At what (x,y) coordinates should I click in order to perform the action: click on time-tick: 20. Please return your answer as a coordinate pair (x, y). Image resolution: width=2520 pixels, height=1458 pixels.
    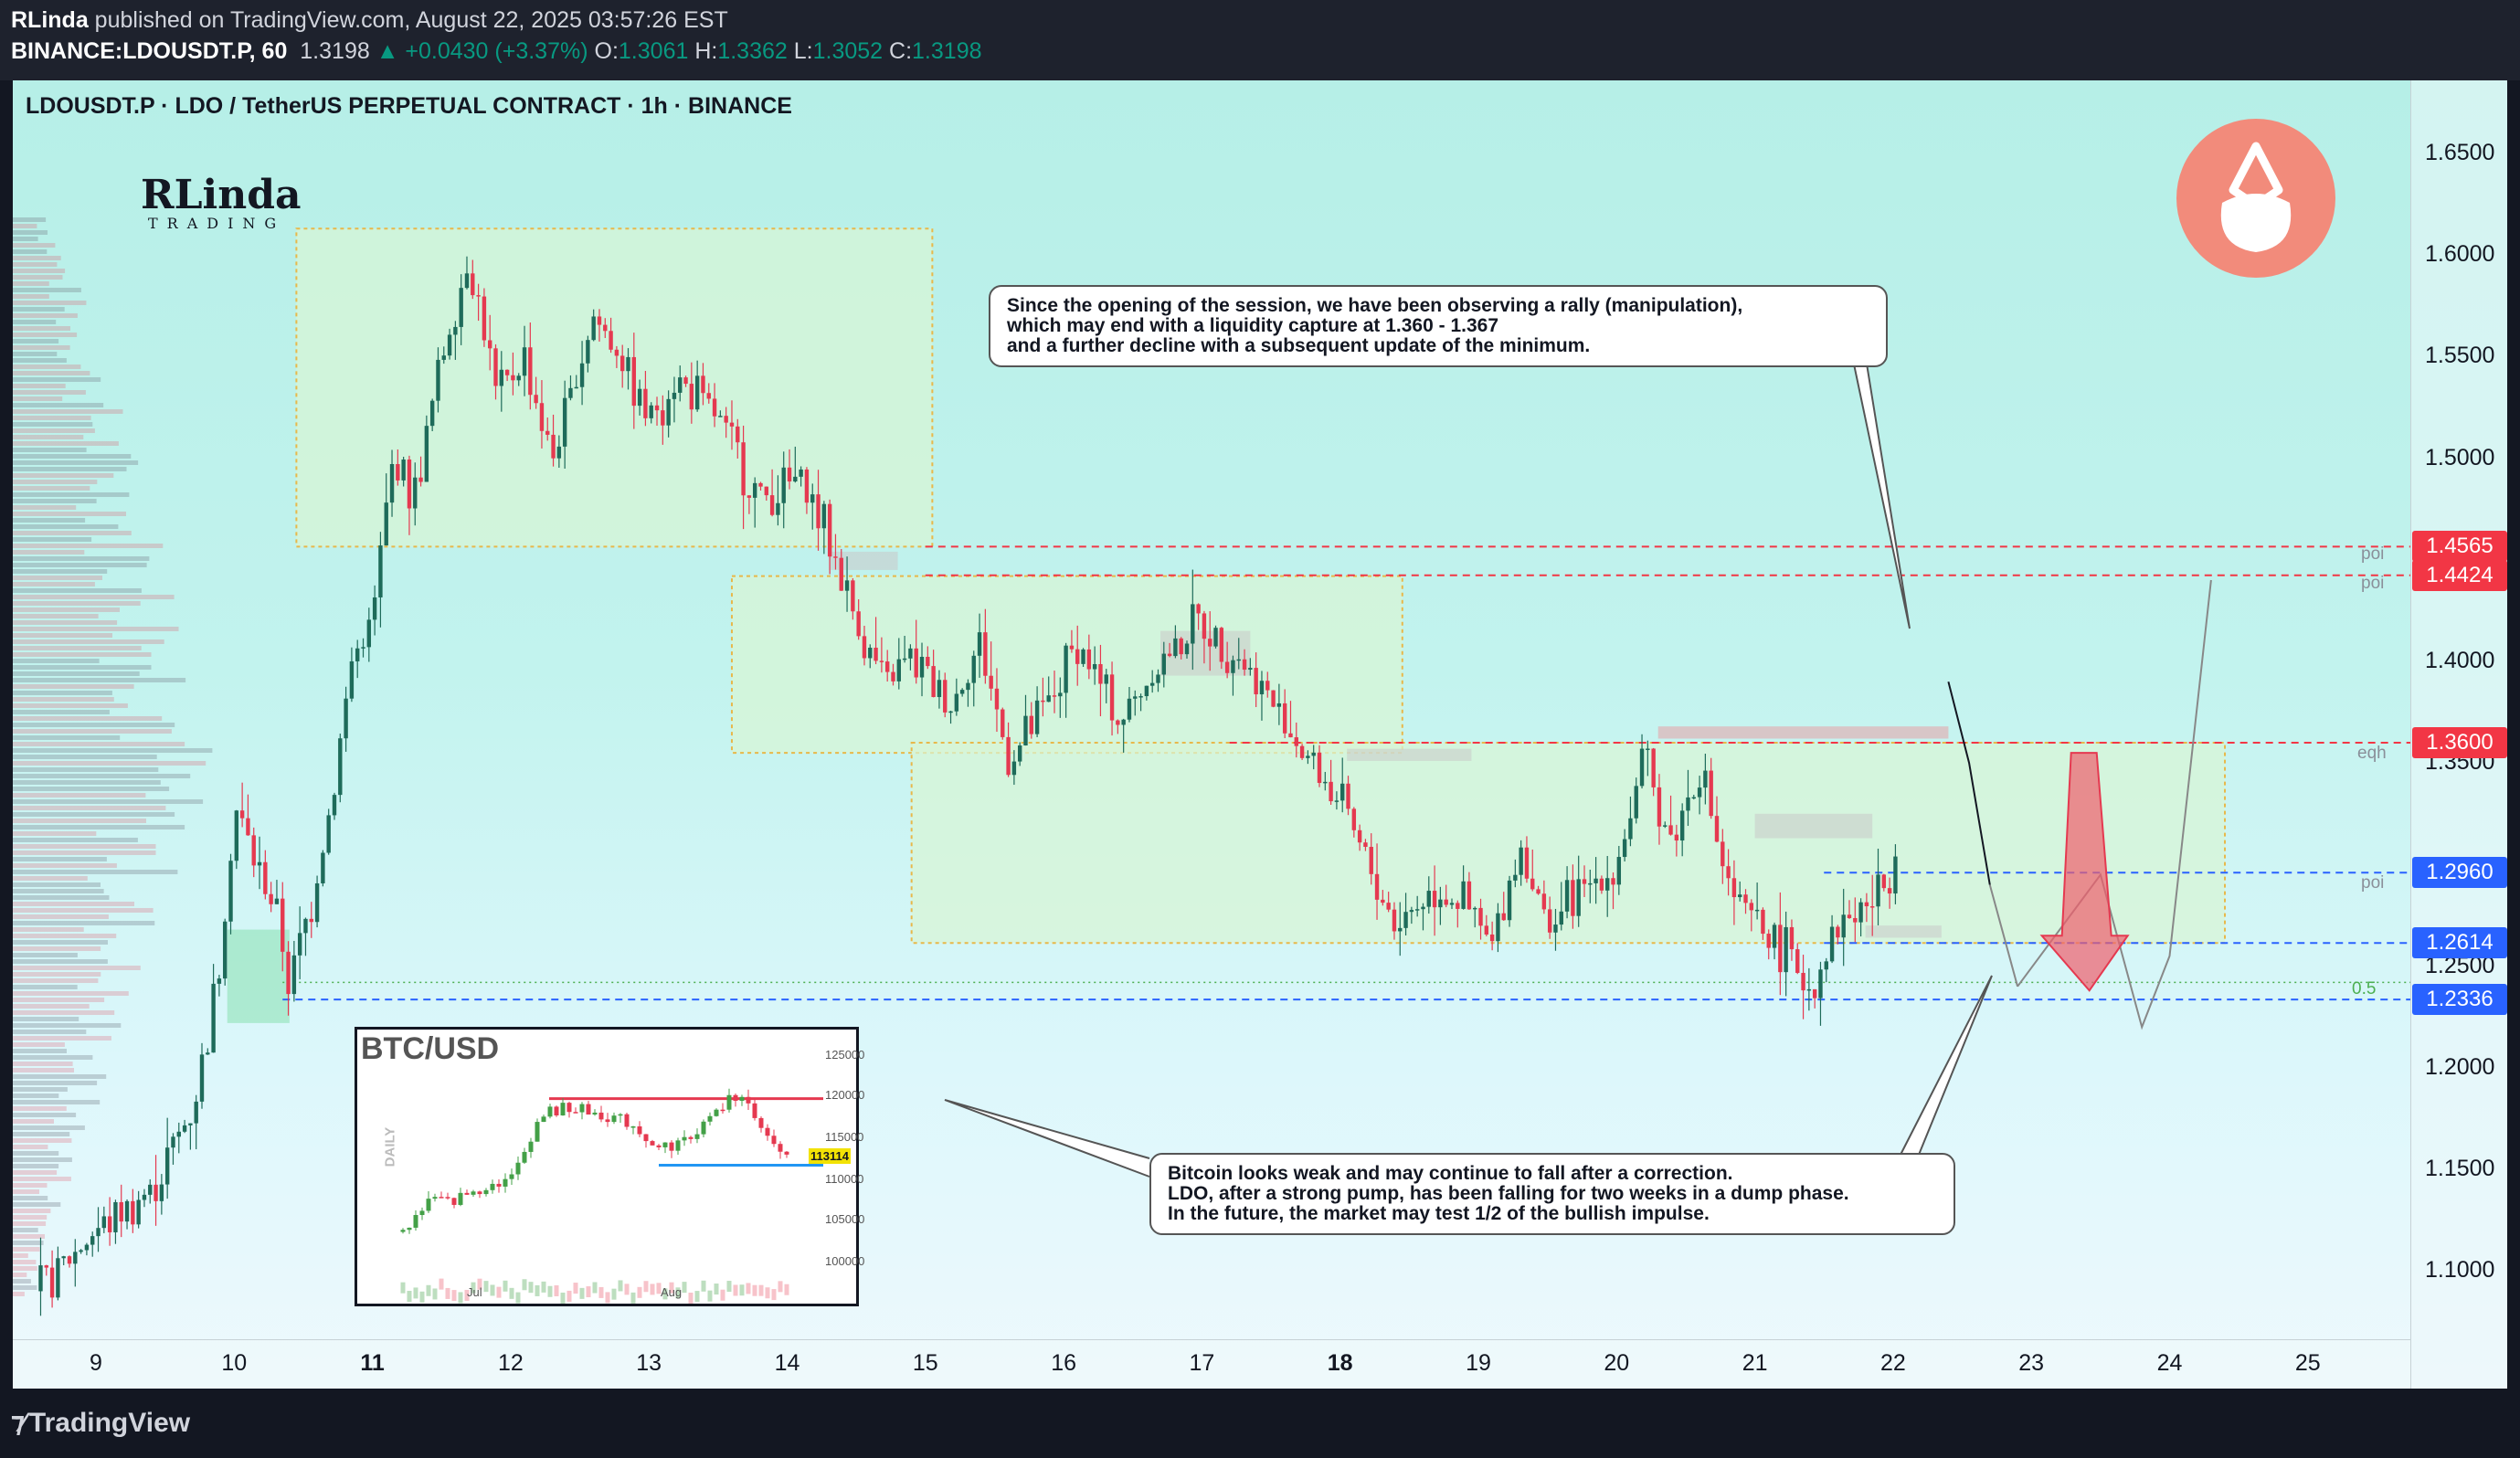
    Looking at the image, I should click on (1617, 1363).